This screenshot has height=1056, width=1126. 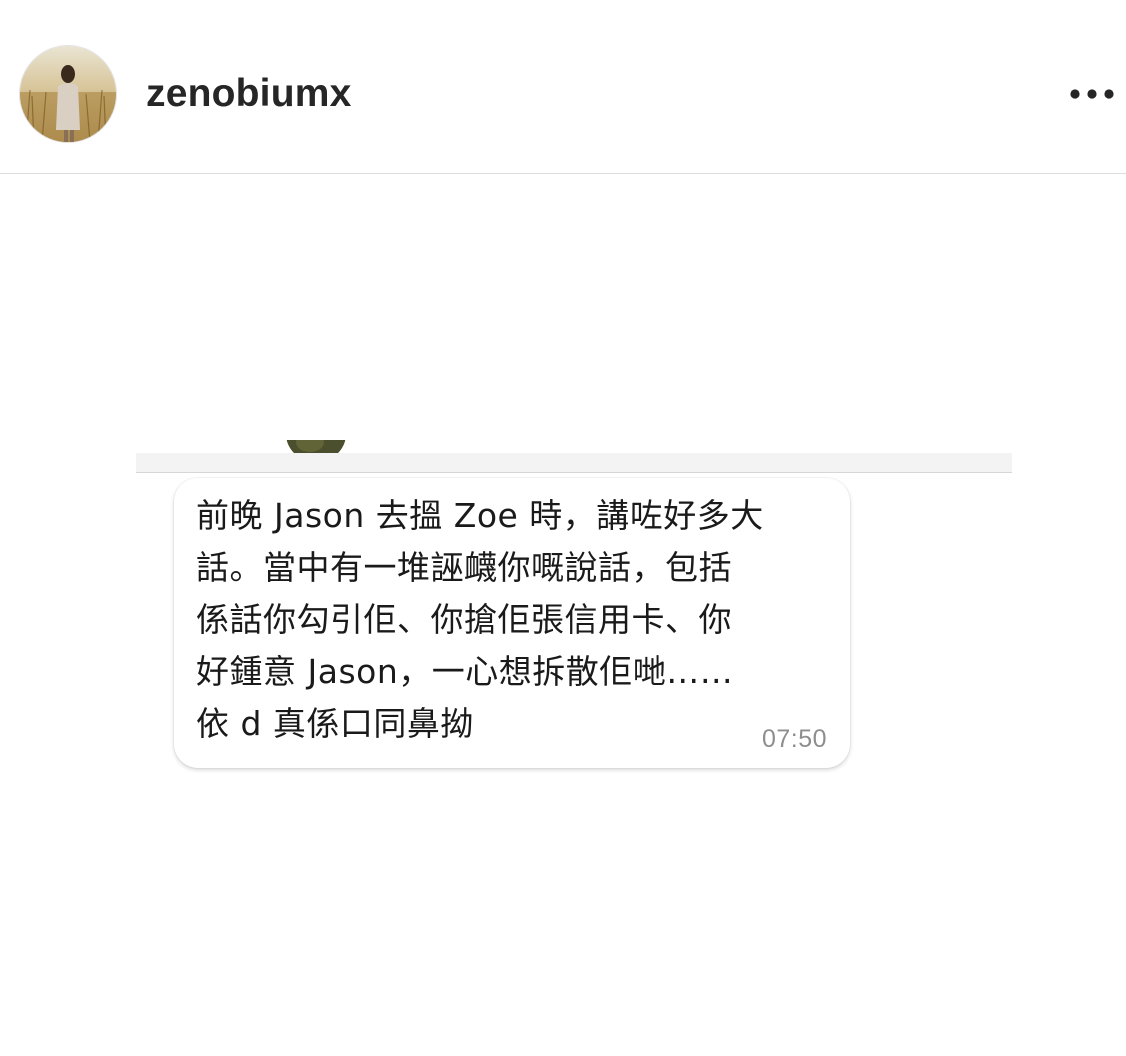 What do you see at coordinates (794, 739) in the screenshot?
I see `message-timestamp: 07:50` at bounding box center [794, 739].